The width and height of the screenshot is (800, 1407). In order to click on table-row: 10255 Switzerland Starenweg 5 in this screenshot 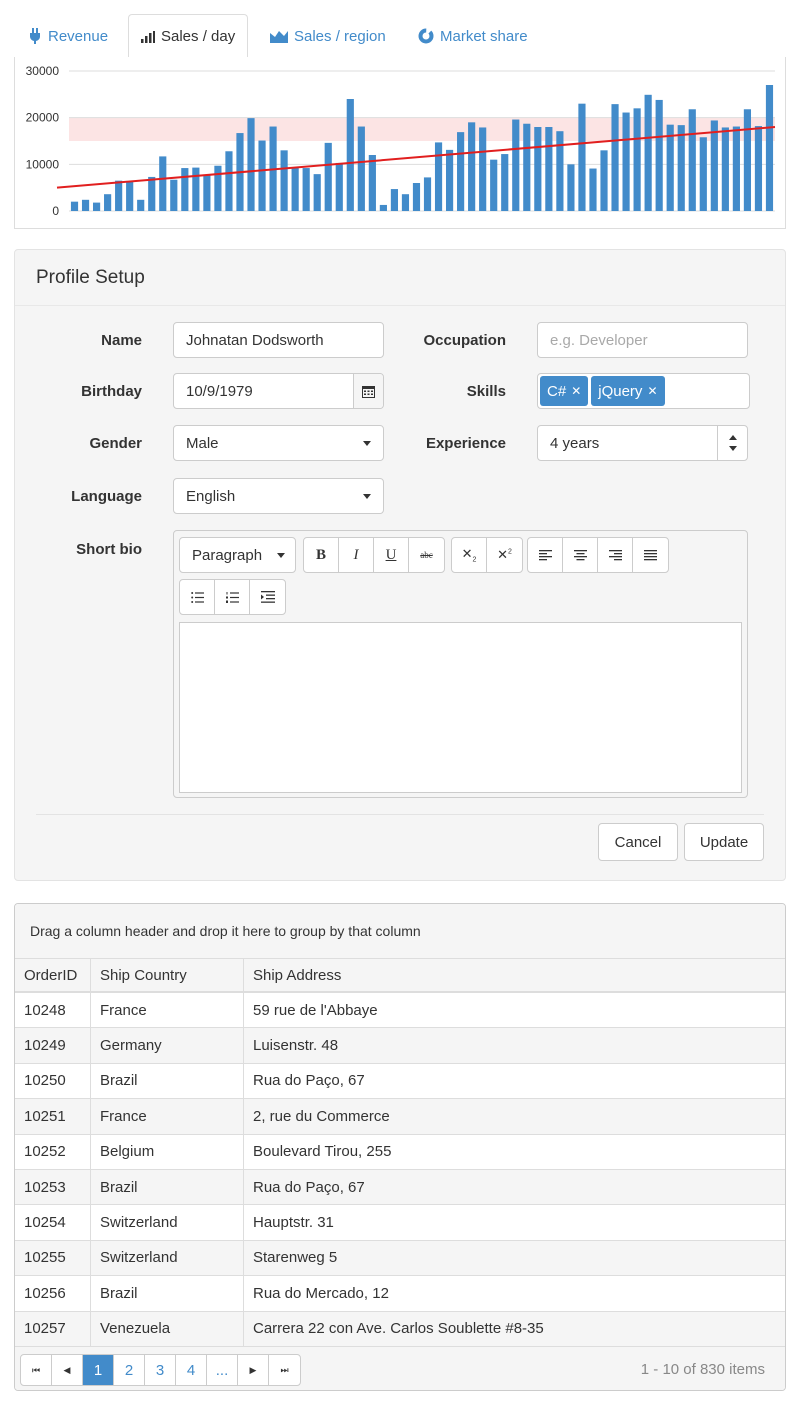, I will do `click(400, 1258)`.